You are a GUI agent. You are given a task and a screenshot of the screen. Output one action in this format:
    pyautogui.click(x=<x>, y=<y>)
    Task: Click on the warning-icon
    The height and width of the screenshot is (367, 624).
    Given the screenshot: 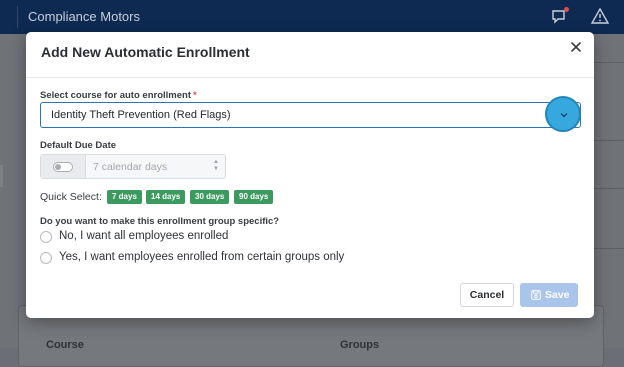 What is the action you would take?
    pyautogui.click(x=600, y=16)
    